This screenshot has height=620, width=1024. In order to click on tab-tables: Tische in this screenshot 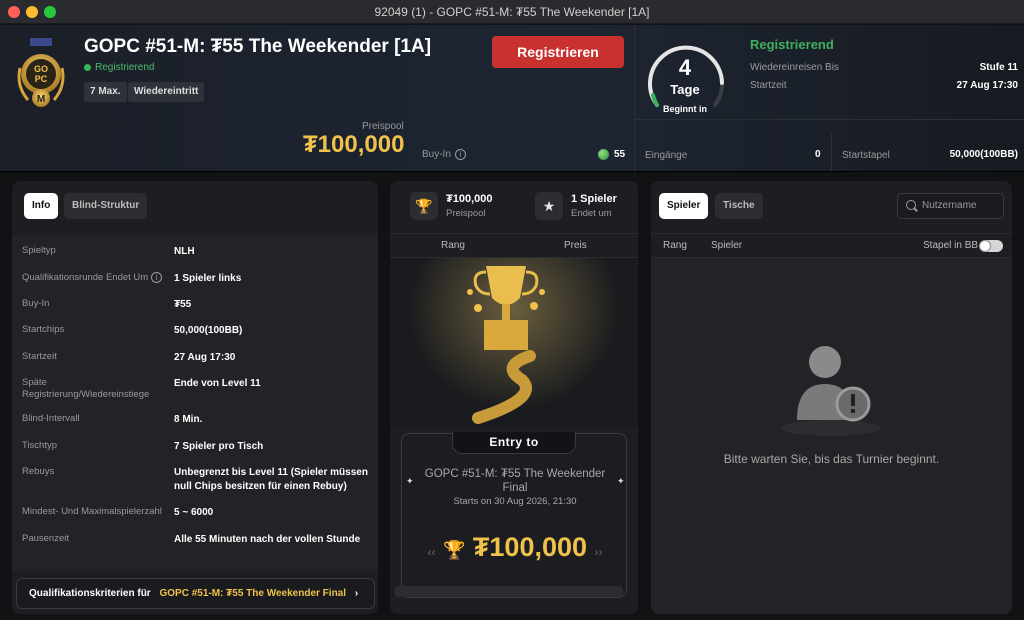, I will do `click(739, 206)`.